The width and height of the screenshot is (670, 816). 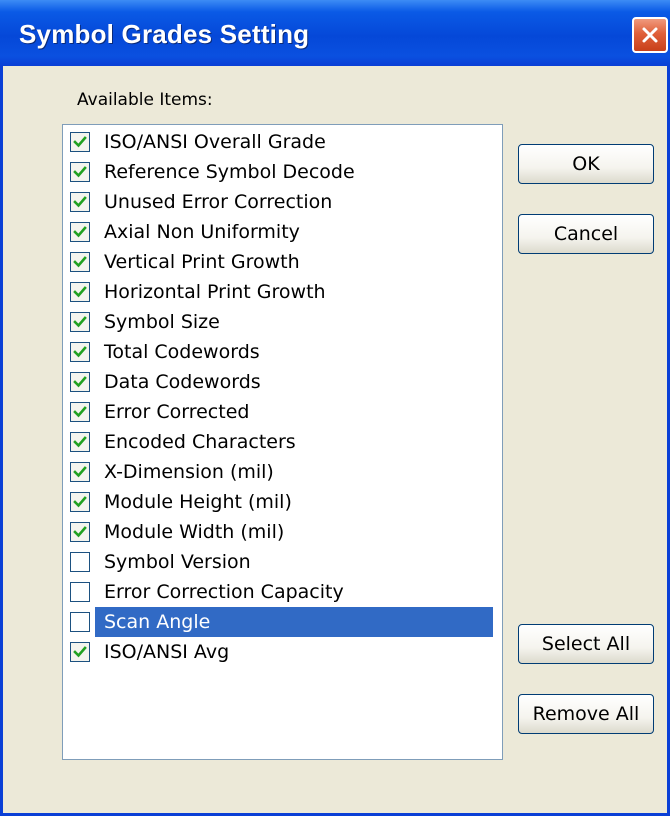 I want to click on item-label: Total Codewords, so click(x=182, y=352).